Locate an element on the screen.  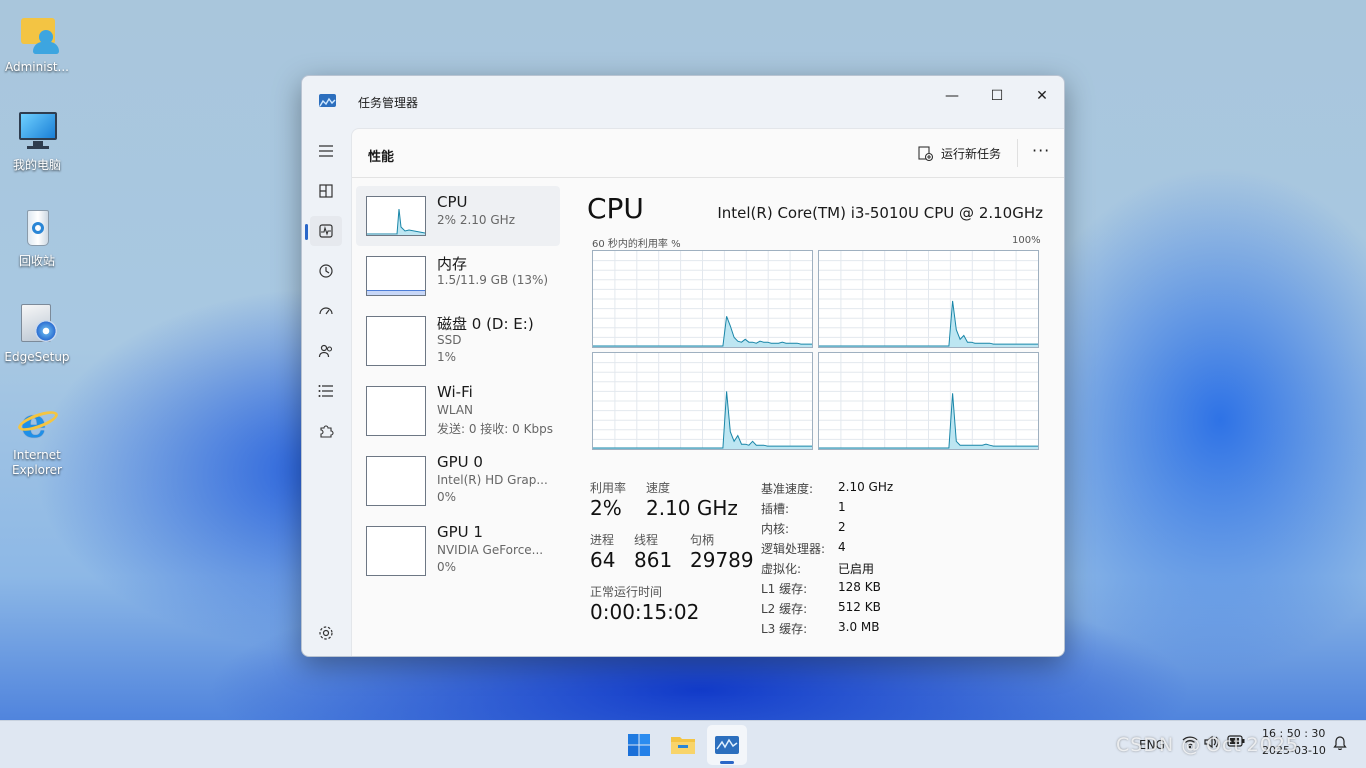
task-manager-app-icon is located at coordinates (327, 100).